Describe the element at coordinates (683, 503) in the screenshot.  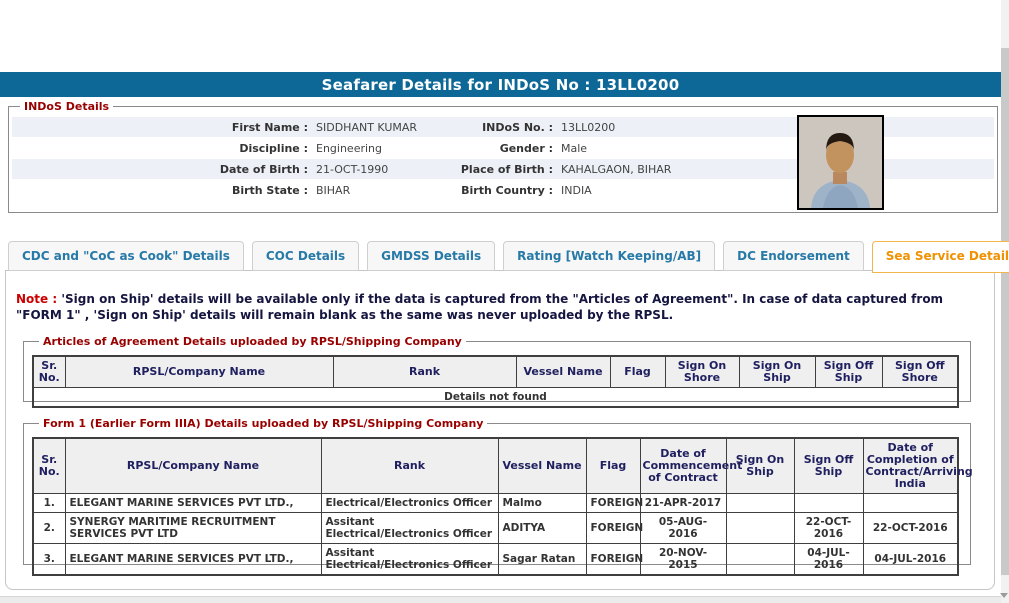
I see `table-cell: 21-APR-2017` at that location.